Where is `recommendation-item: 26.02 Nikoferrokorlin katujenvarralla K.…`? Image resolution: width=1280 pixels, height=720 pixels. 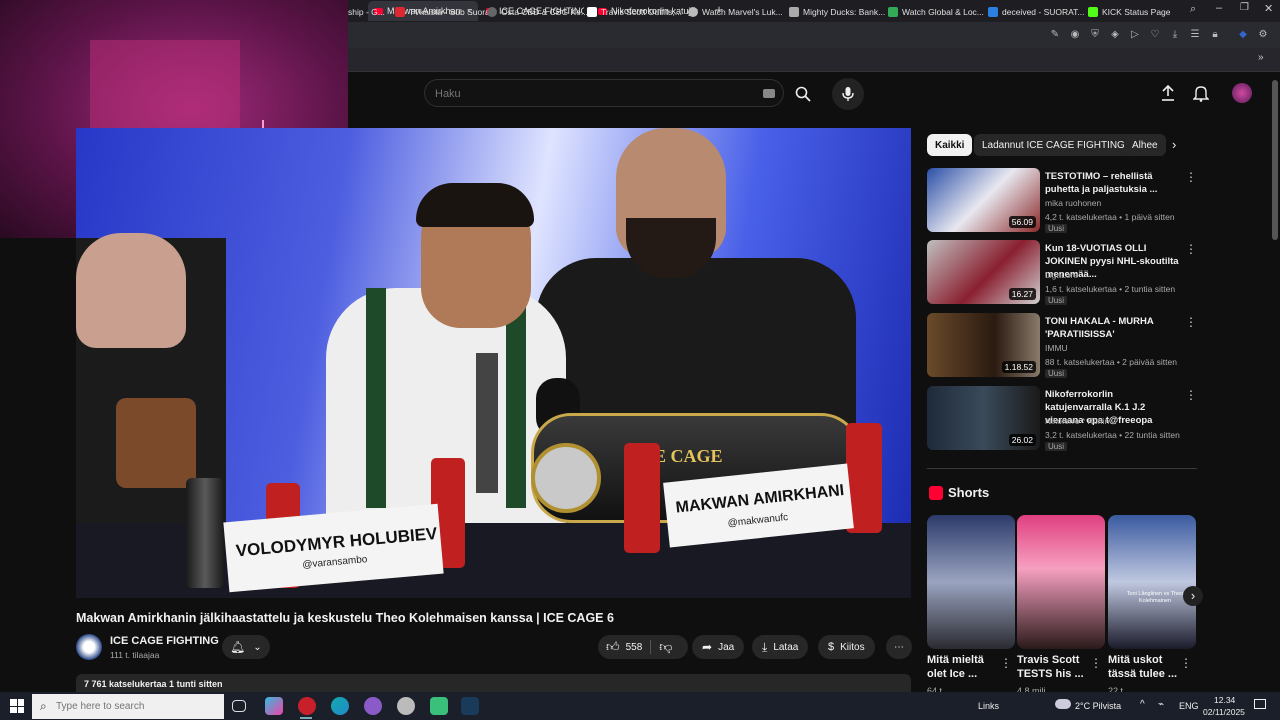
recommendation-item: 26.02 Nikoferrokorlin katujenvarralla K.… is located at coordinates (1062, 419).